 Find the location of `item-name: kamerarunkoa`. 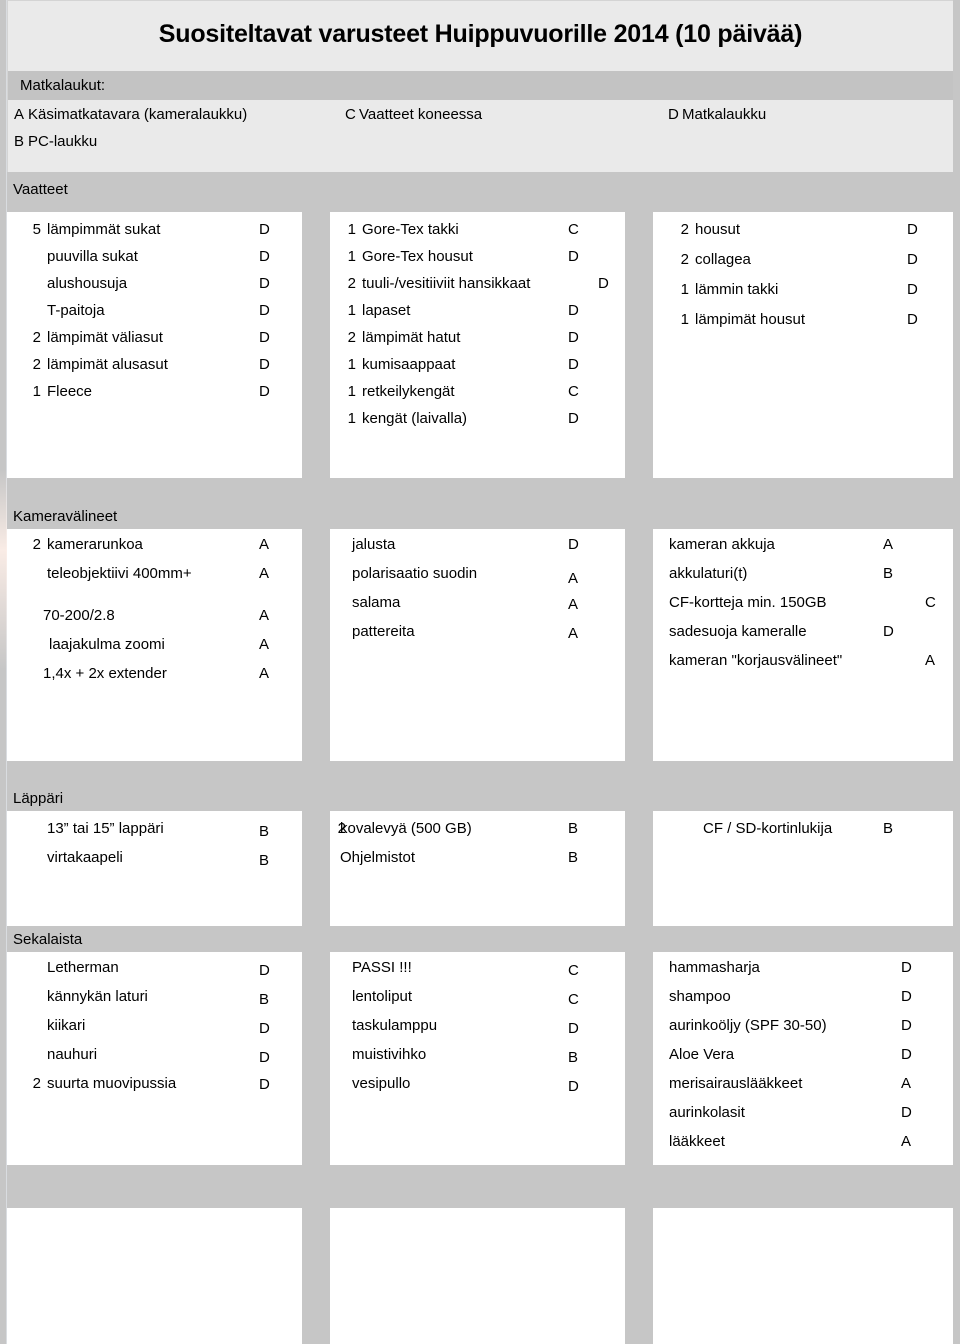

item-name: kamerarunkoa is located at coordinates (95, 544).